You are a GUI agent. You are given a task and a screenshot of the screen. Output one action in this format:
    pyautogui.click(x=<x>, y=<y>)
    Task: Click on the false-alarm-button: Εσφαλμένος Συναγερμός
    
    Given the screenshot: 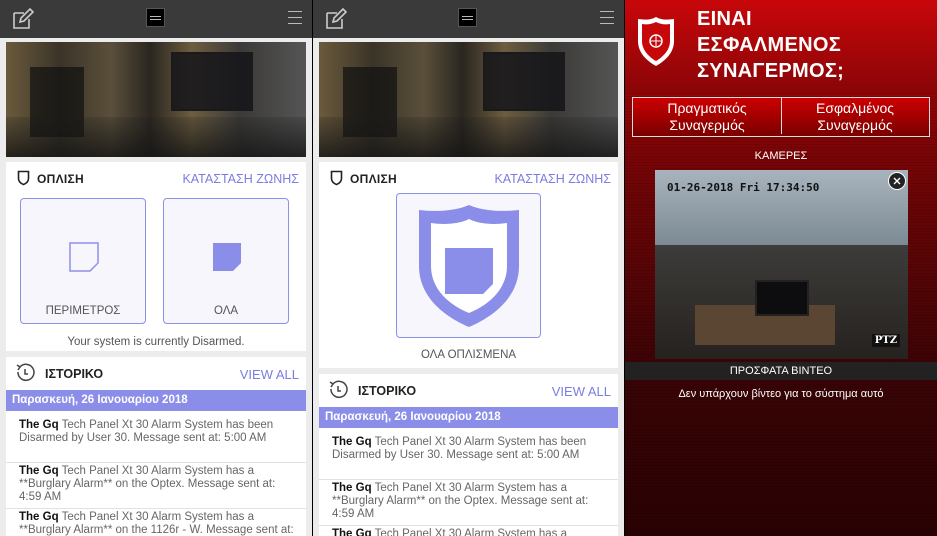 What is the action you would take?
    pyautogui.click(x=855, y=116)
    